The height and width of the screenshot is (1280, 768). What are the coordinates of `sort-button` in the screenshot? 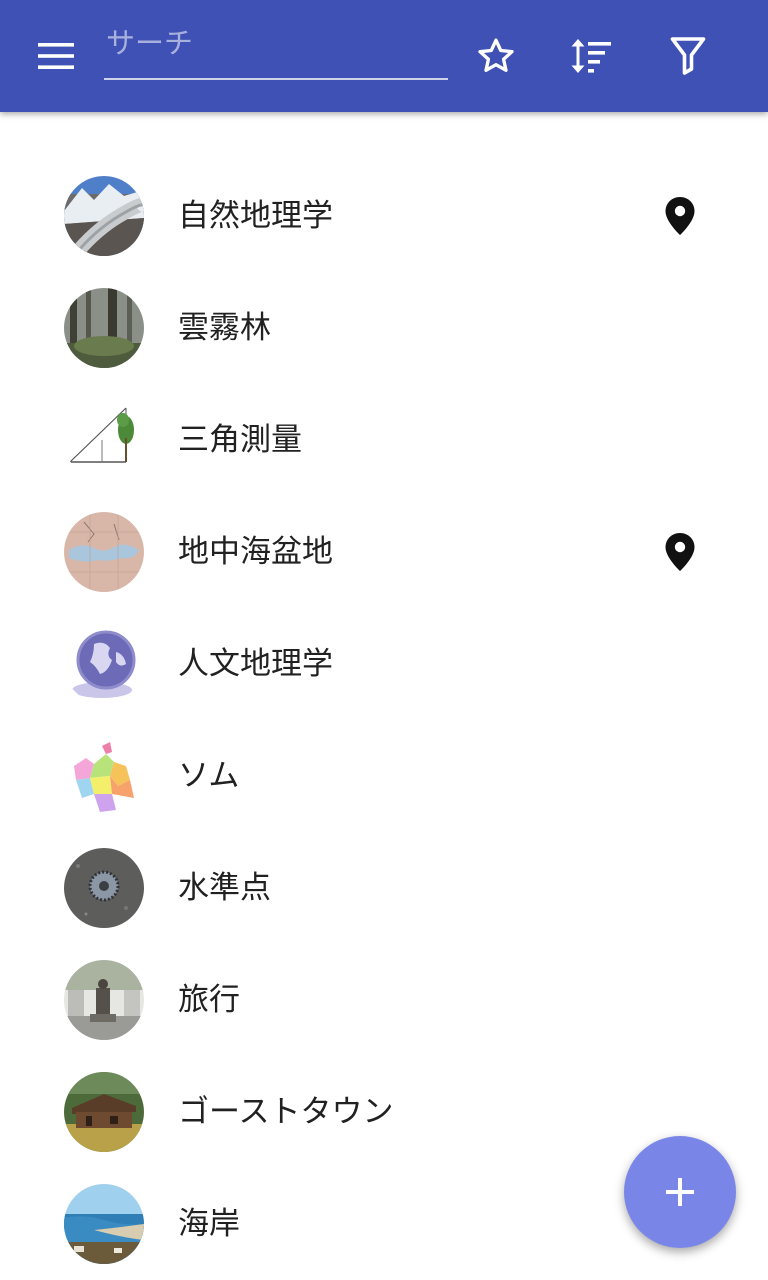 It's located at (591, 56).